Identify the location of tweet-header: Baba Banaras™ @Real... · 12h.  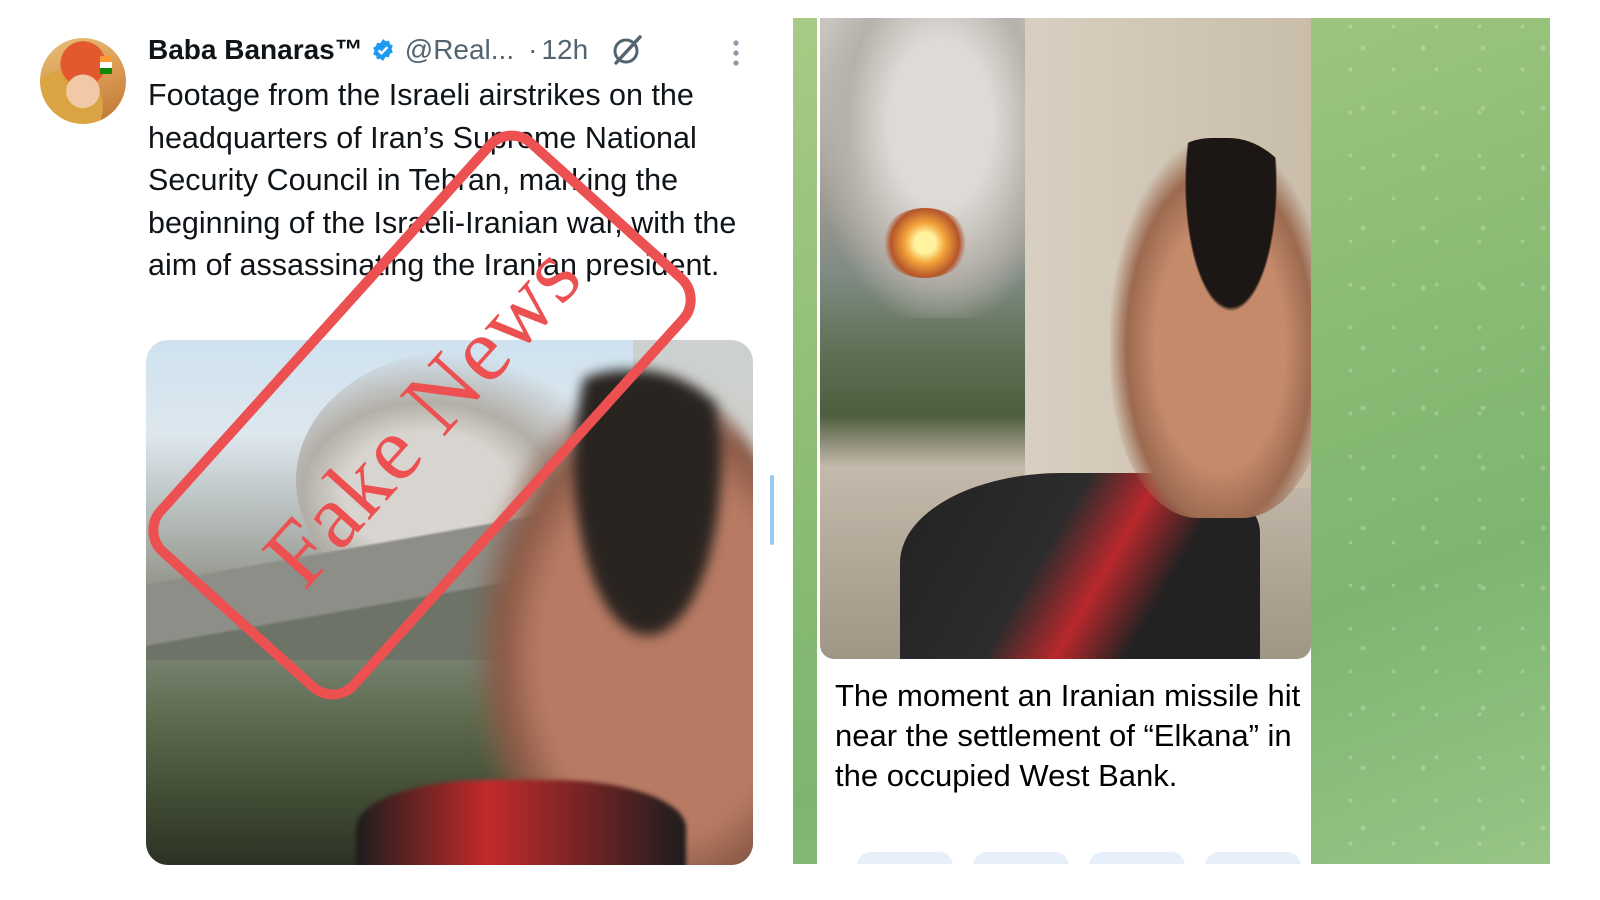
(396, 50).